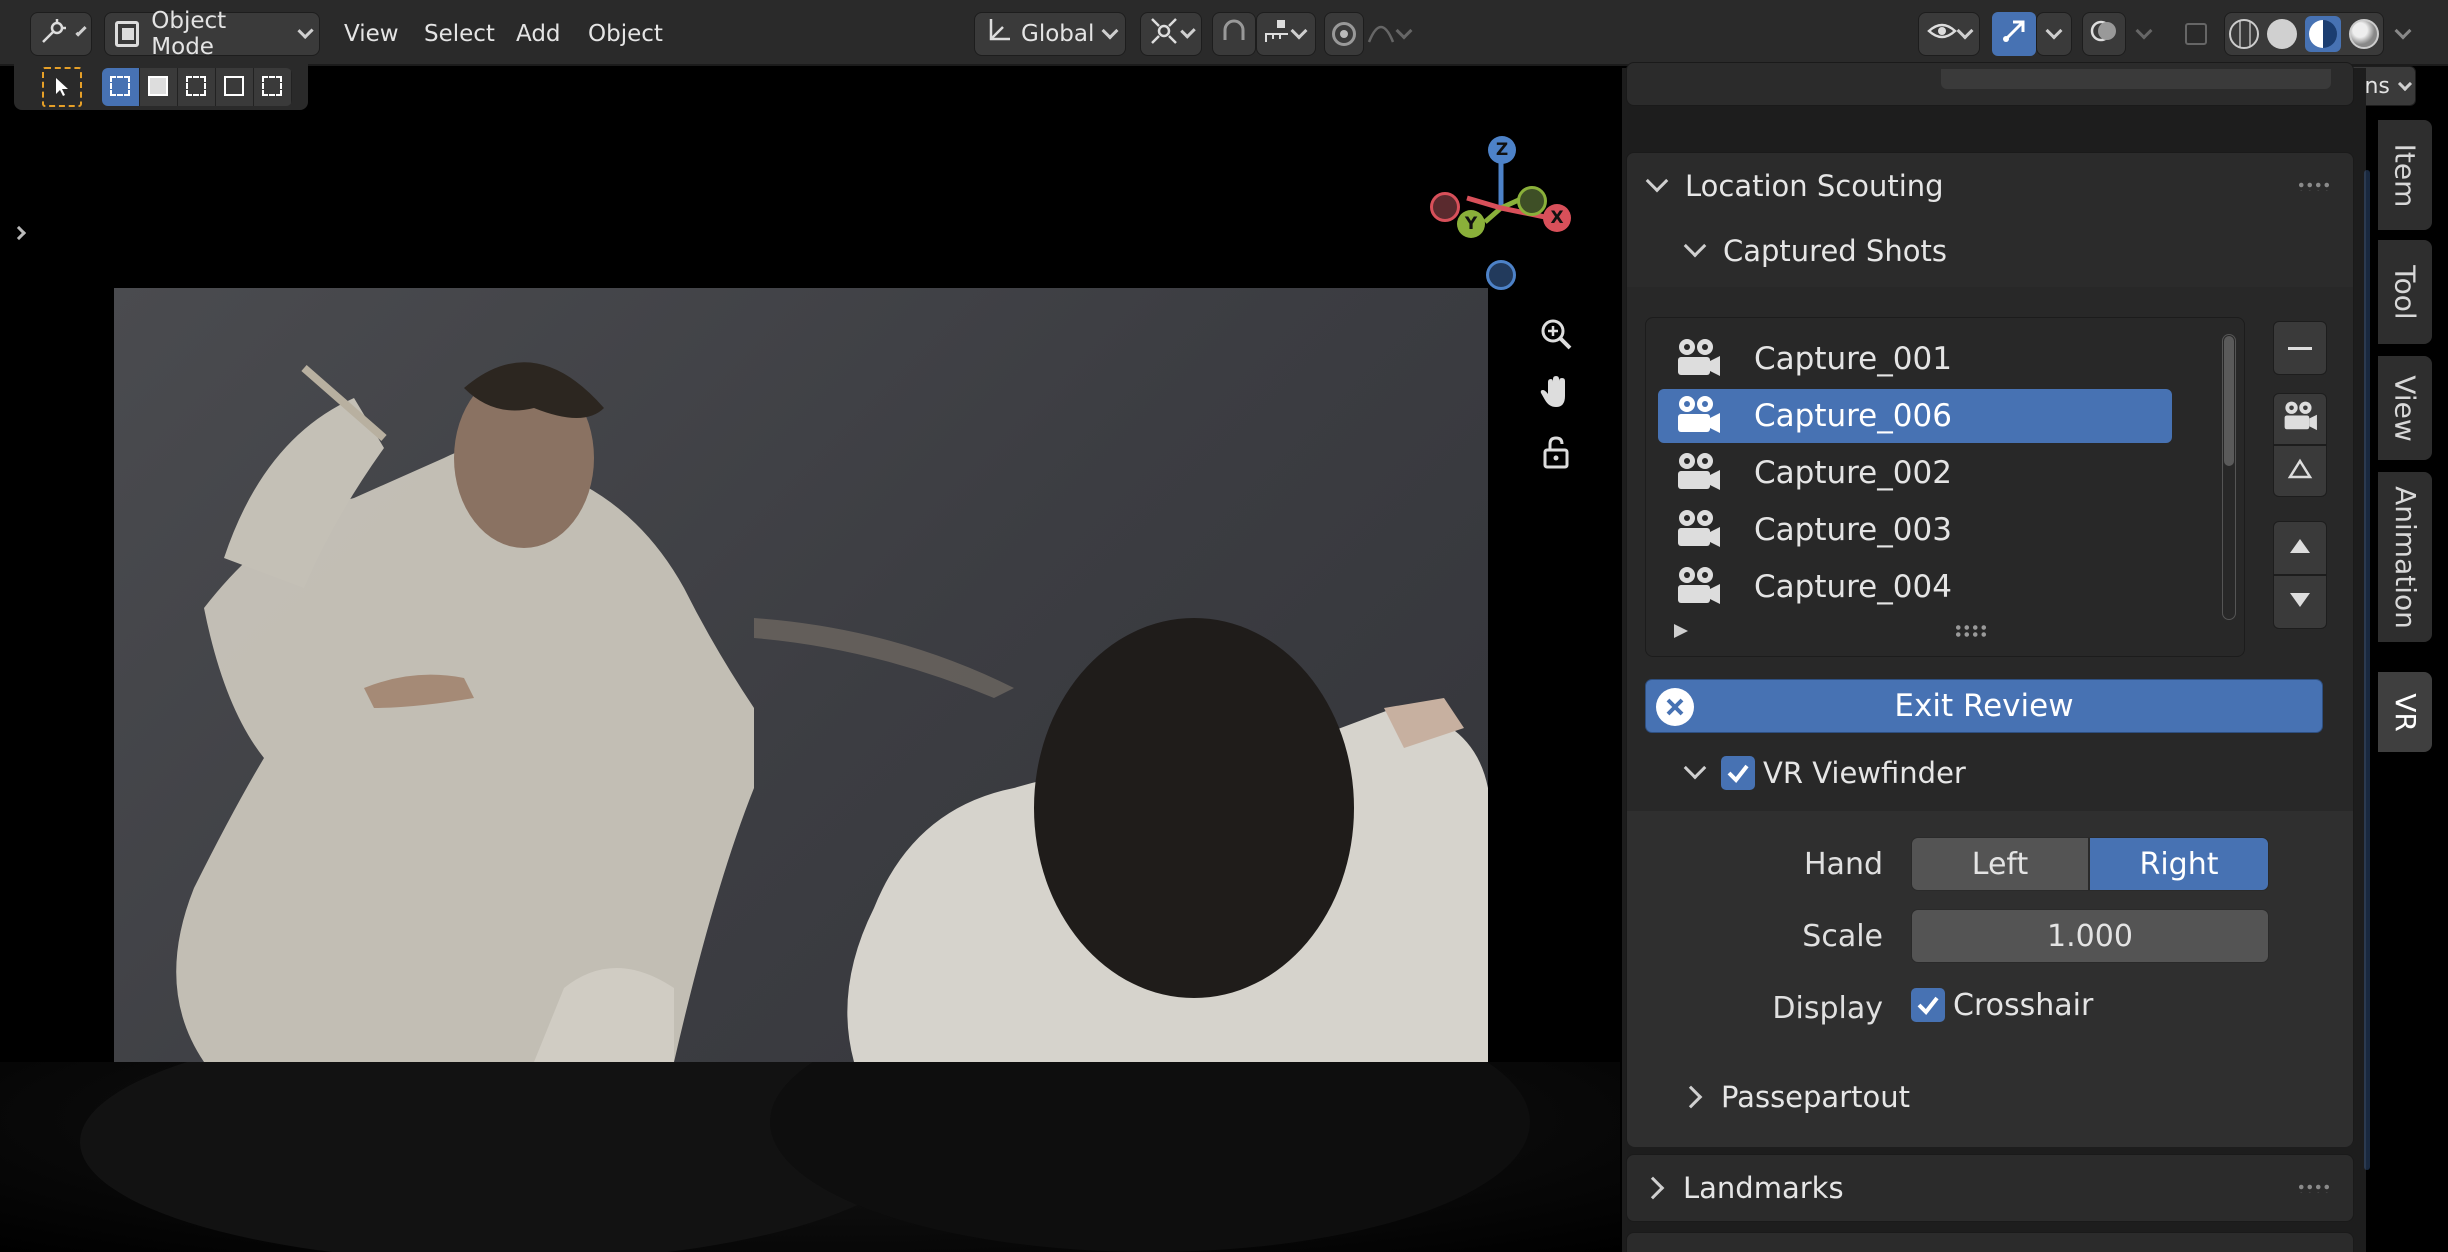  I want to click on tab-vr: VR, so click(2405, 712).